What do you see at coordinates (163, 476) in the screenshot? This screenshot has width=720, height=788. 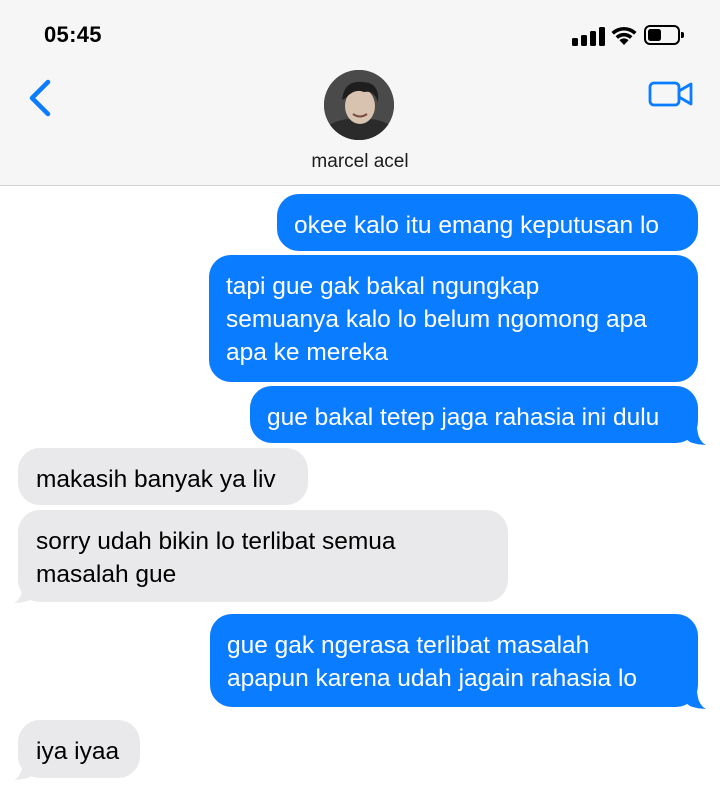 I see `message-bubble-received: makasih banyak ya liv` at bounding box center [163, 476].